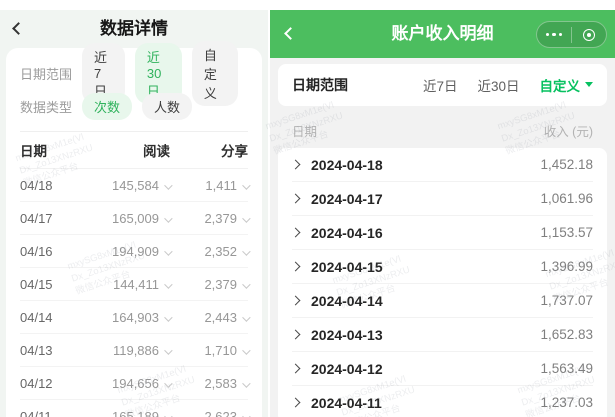 This screenshot has width=615, height=417. Describe the element at coordinates (442, 34) in the screenshot. I see `right-header: 账户收入明细` at that location.